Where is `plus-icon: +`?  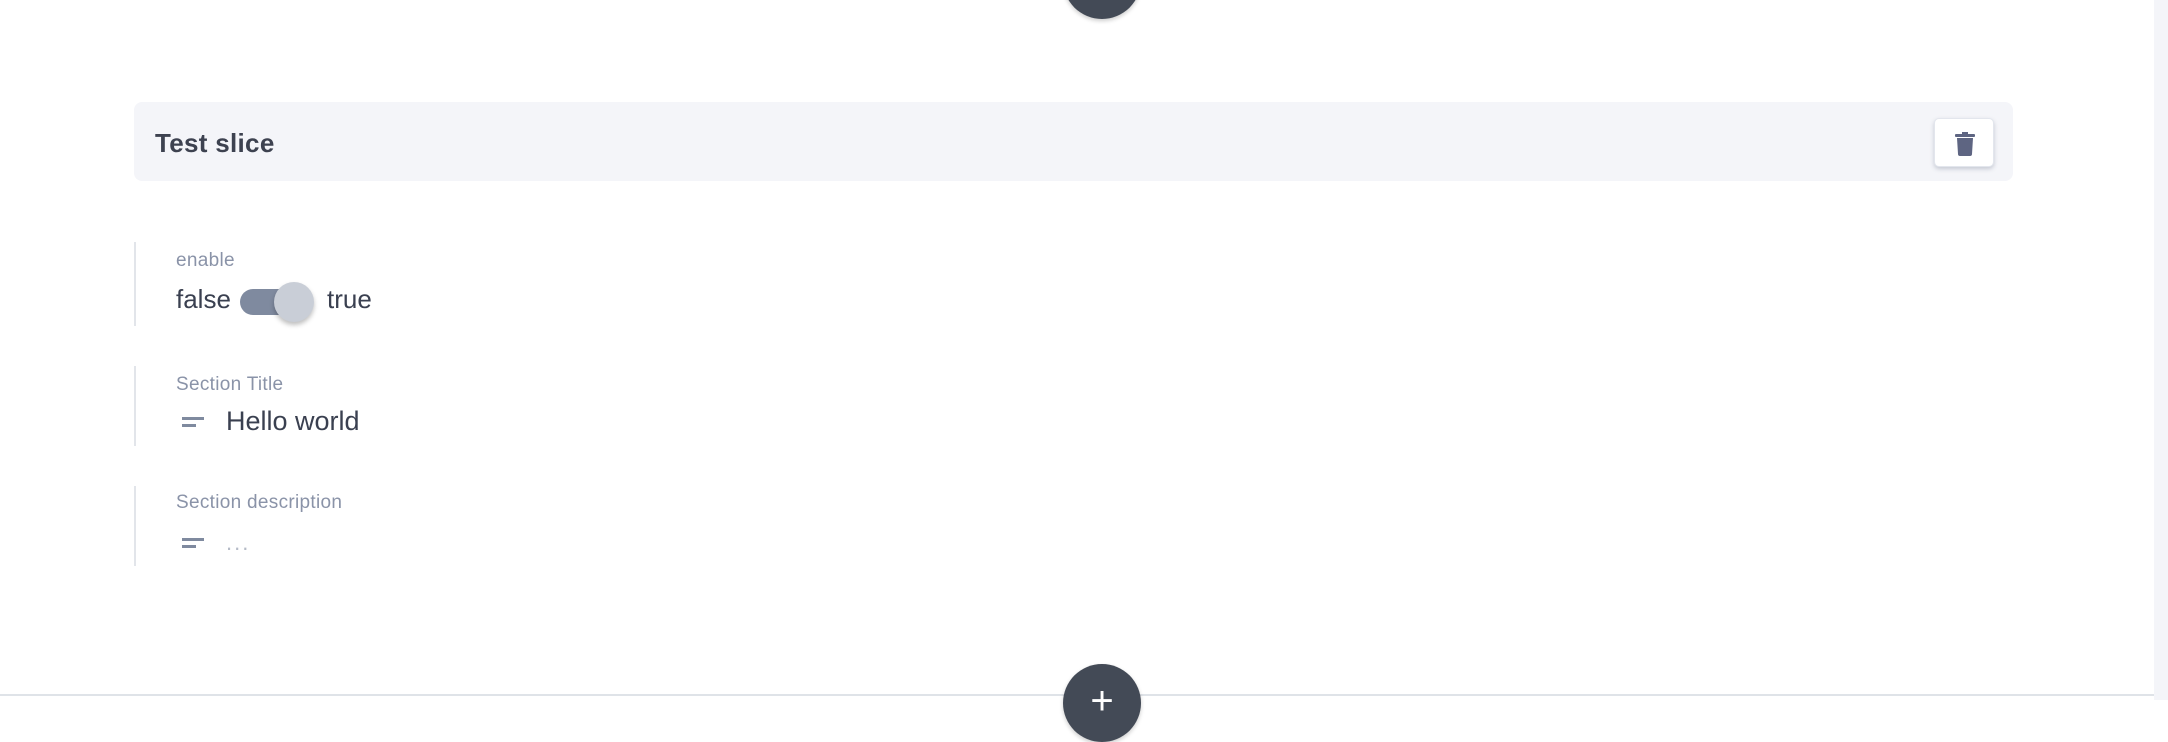
plus-icon: + is located at coordinates (1102, 701).